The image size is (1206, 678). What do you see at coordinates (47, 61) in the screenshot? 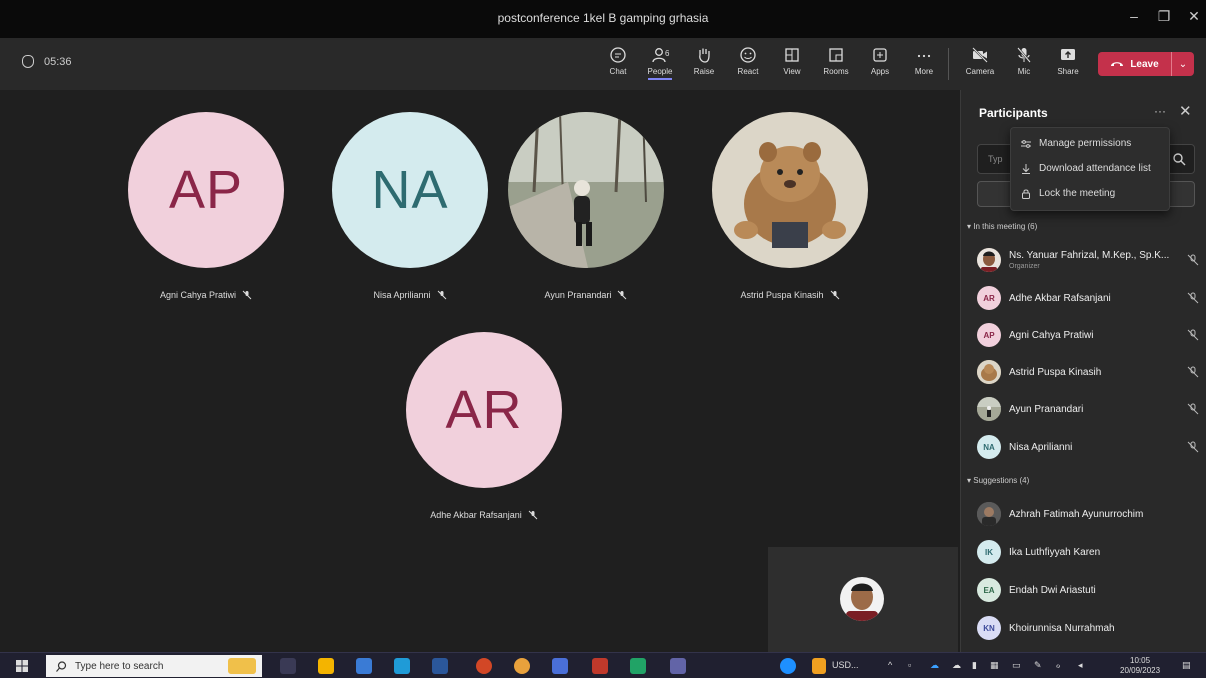
I see `meeting-timer: 05:36` at bounding box center [47, 61].